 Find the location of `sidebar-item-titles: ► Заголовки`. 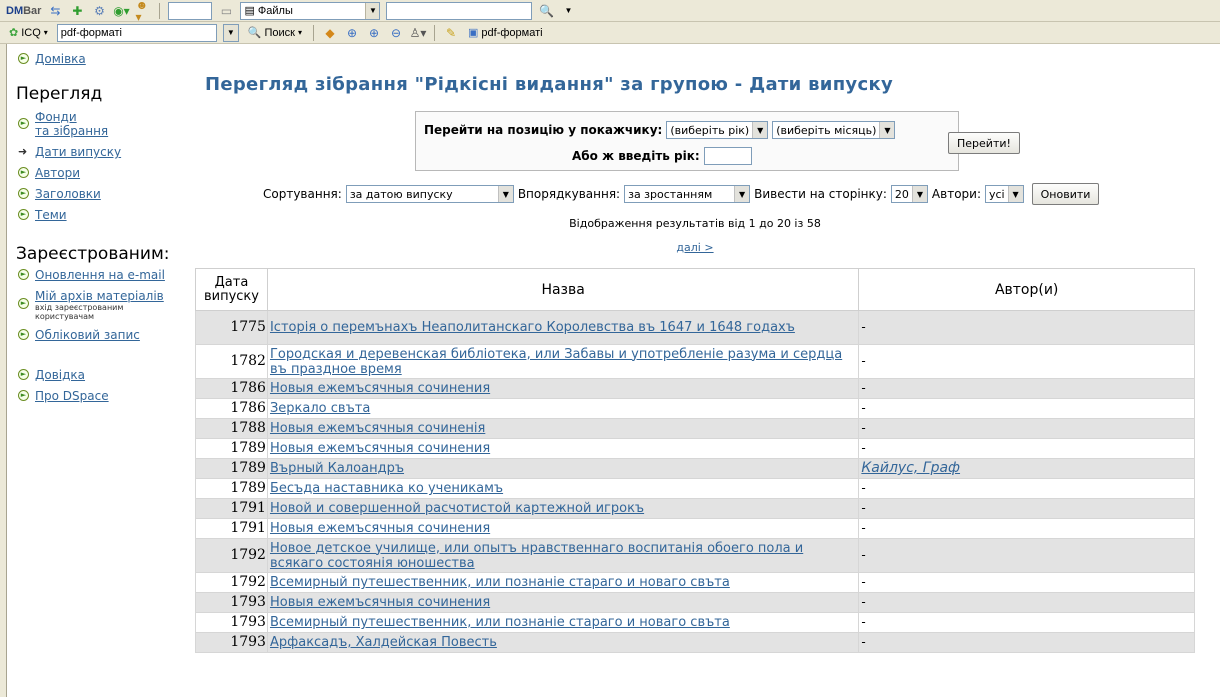

sidebar-item-titles: ► Заголовки is located at coordinates (104, 194).